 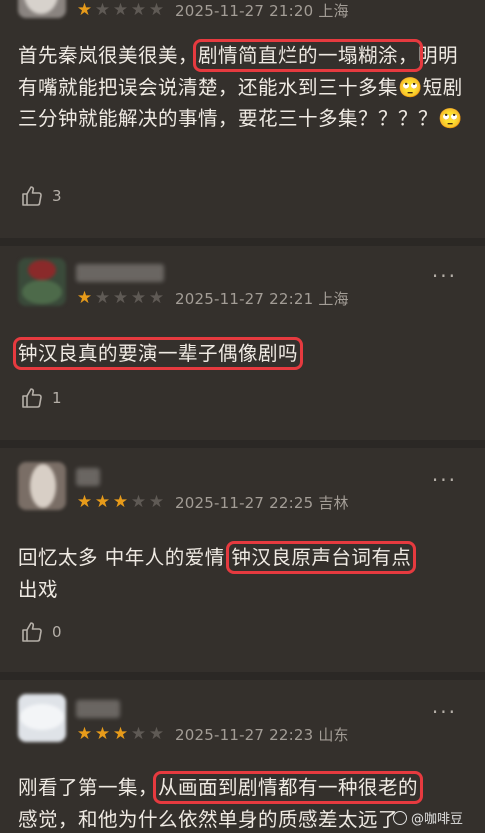 What do you see at coordinates (262, 734) in the screenshot?
I see `review-time: 2025-11-27 22:23 山东` at bounding box center [262, 734].